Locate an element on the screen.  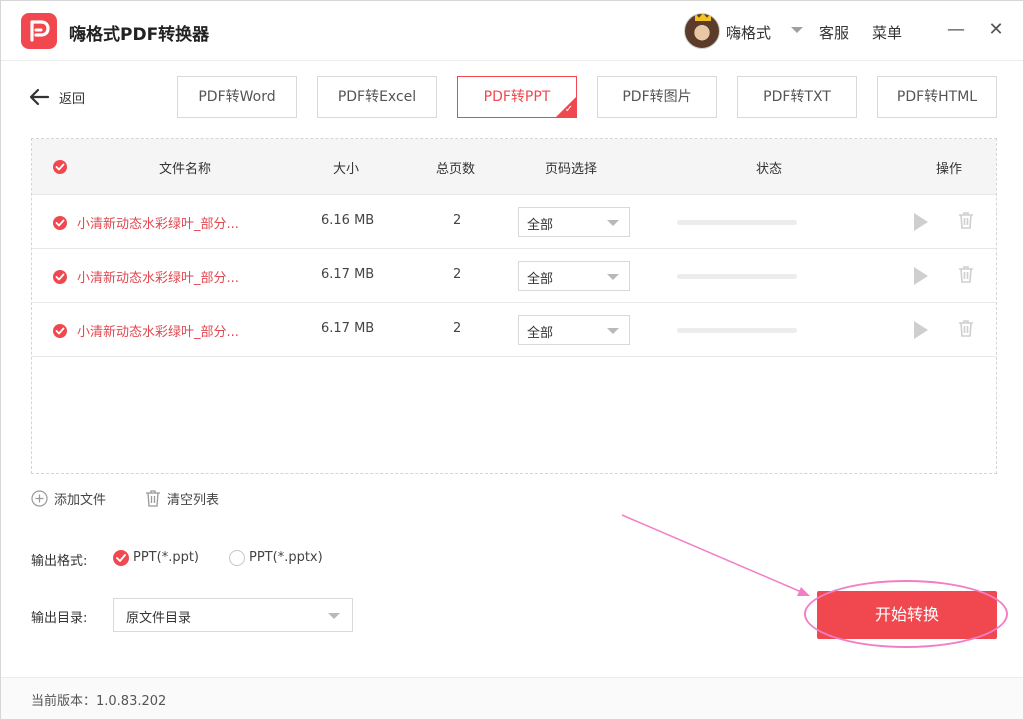
table-row: 小清新动态水彩绿叶_部分... 6.16 MB 2 全部 is located at coordinates (514, 222).